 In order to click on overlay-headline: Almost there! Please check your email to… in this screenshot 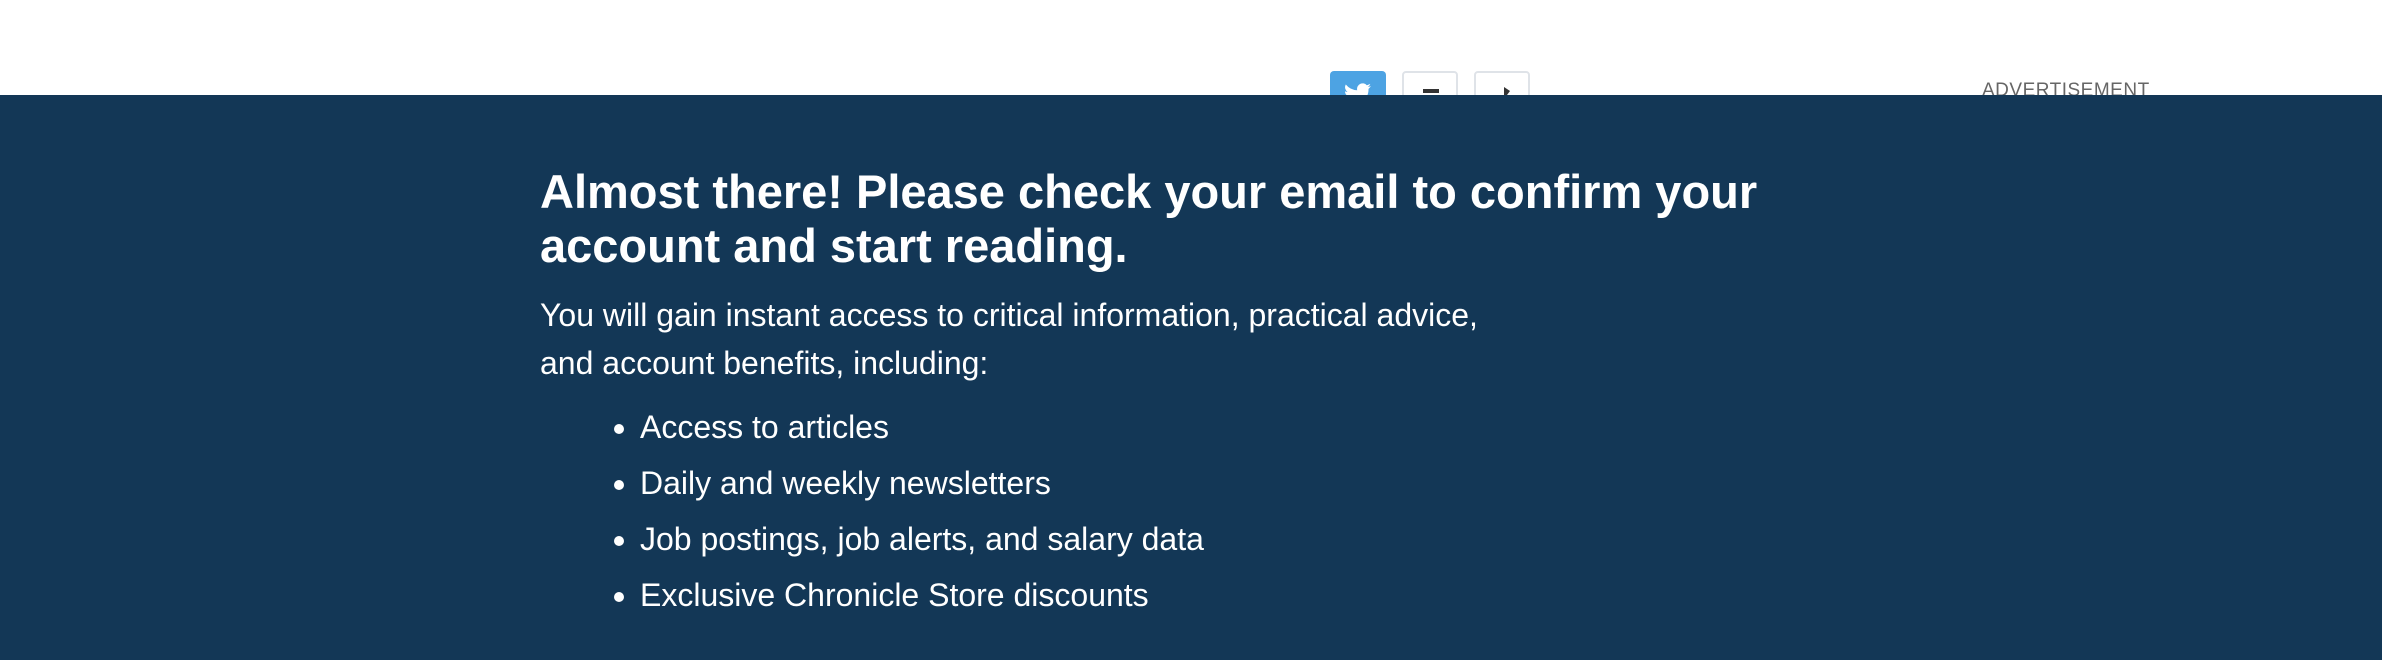, I will do `click(1149, 218)`.